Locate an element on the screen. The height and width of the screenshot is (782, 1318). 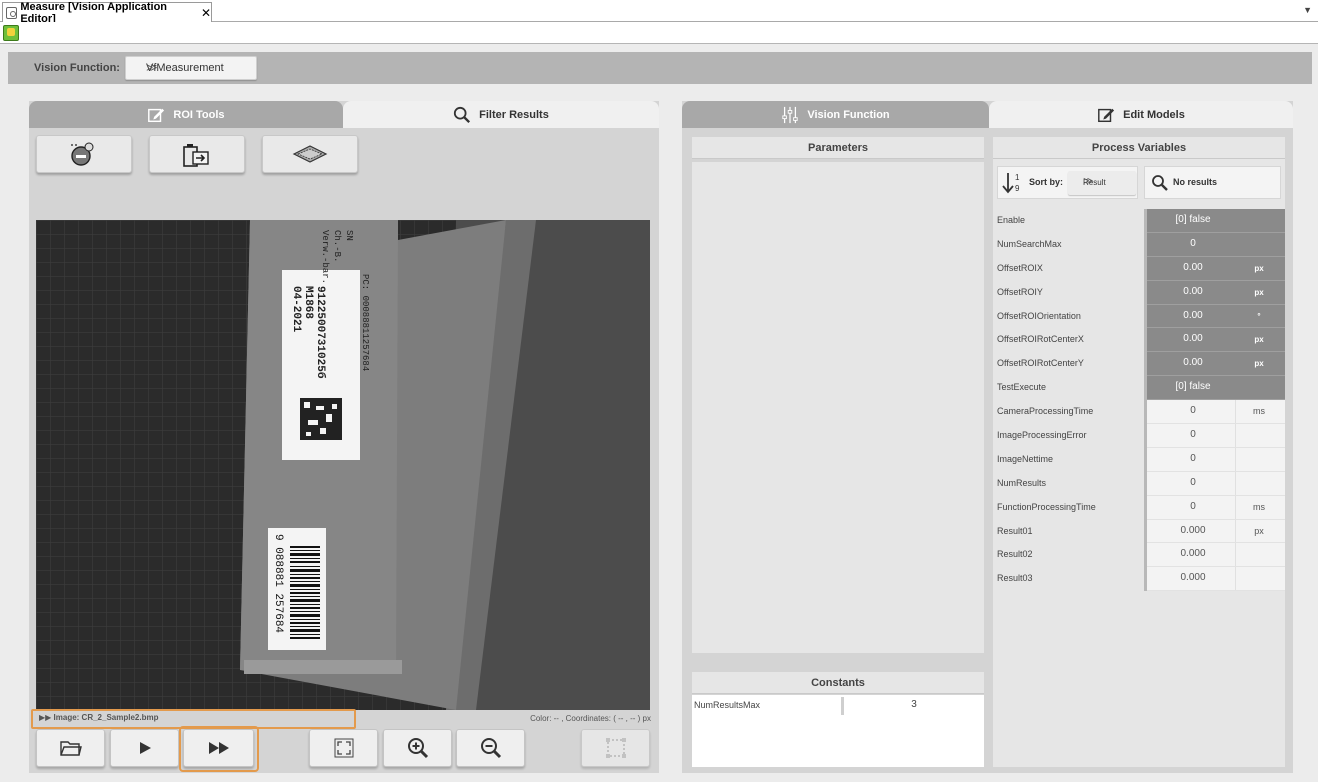
roi-selection-button is located at coordinates (615, 748).